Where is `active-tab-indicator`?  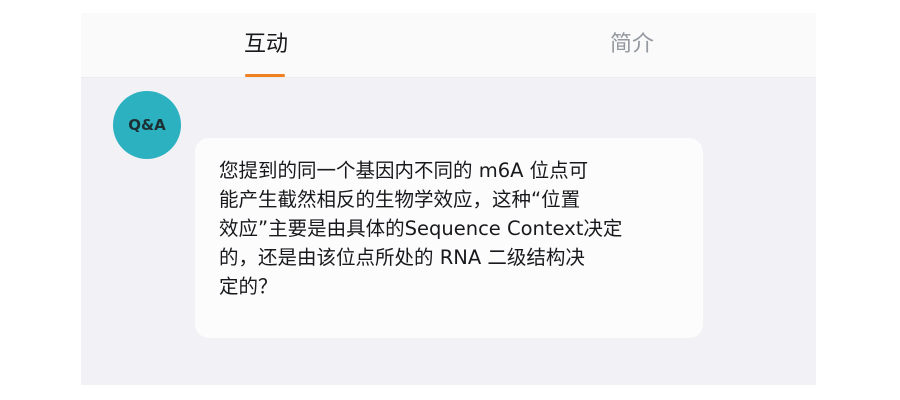 active-tab-indicator is located at coordinates (265, 75).